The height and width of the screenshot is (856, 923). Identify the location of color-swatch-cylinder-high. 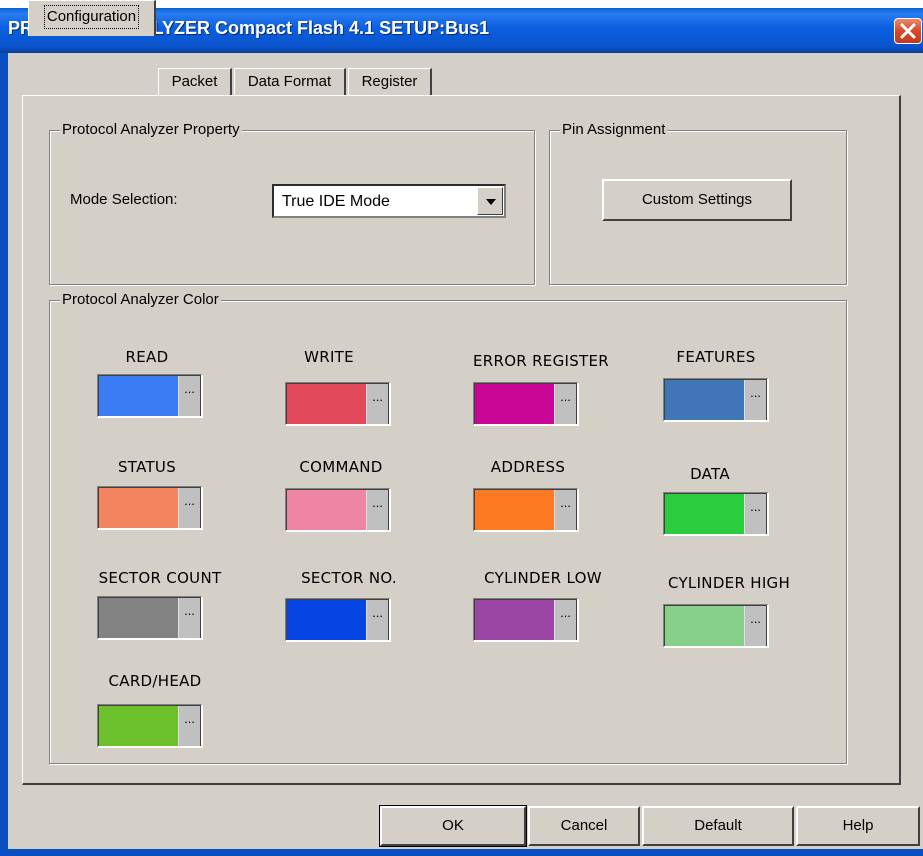
(705, 626).